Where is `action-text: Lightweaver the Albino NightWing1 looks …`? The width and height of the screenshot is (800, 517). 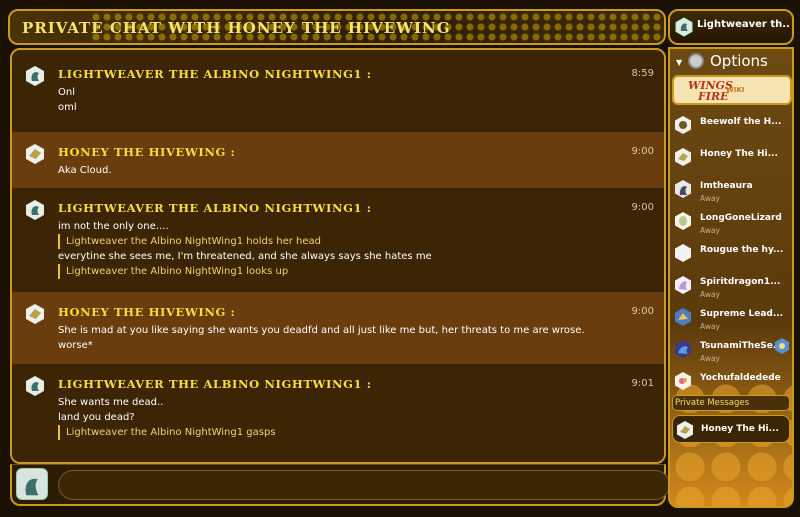
action-text: Lightweaver the Albino NightWing1 looks … is located at coordinates (354, 271).